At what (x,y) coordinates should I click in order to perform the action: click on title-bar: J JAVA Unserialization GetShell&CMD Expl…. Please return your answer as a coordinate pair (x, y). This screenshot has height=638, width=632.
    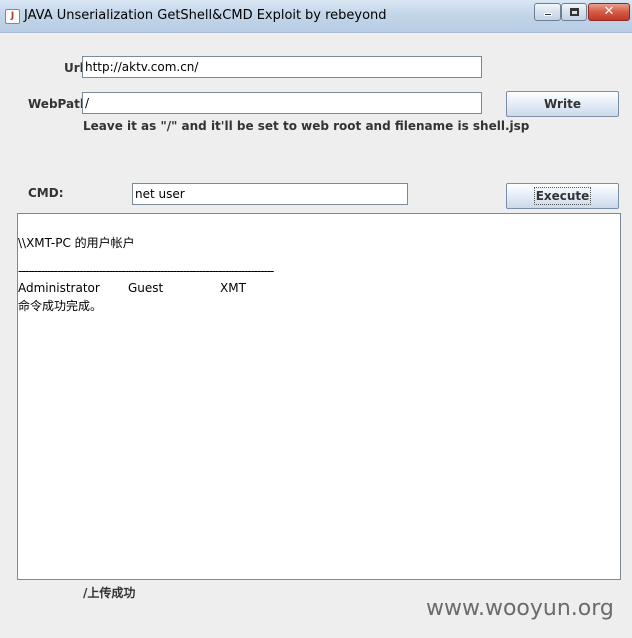
    Looking at the image, I should click on (316, 16).